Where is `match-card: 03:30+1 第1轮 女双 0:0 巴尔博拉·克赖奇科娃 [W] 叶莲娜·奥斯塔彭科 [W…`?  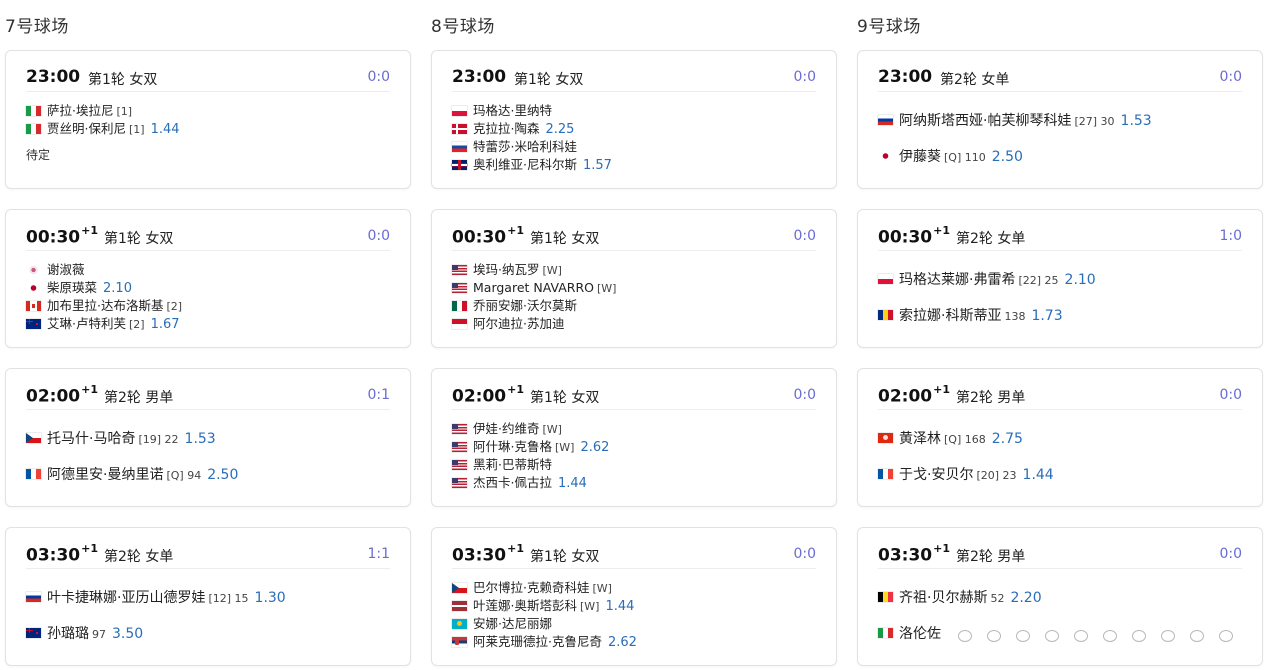 match-card: 03:30+1 第1轮 女双 0:0 巴尔博拉·克赖奇科娃 [W] 叶莲娜·奥斯塔彭科 [W… is located at coordinates (634, 596).